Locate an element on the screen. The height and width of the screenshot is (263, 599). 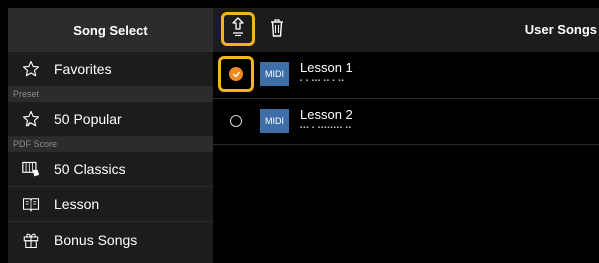
gift-icon is located at coordinates (31, 240).